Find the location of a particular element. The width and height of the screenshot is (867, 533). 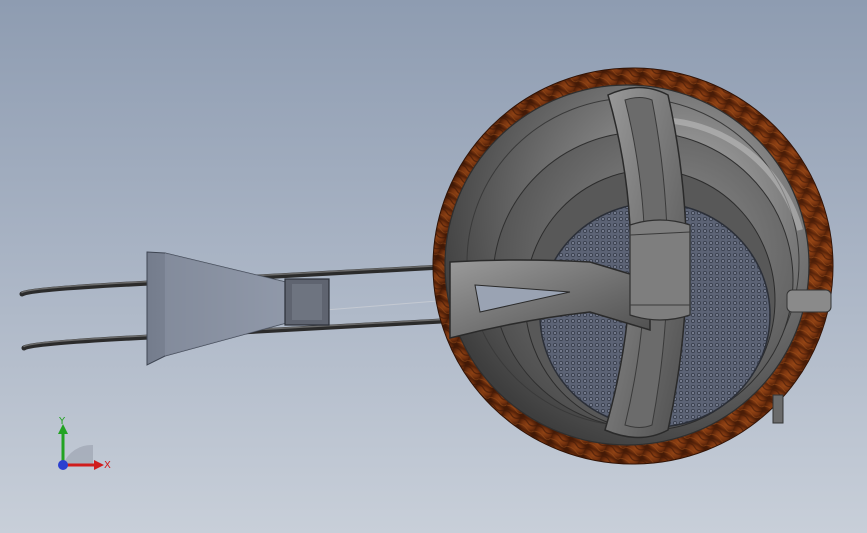

cable-connector is located at coordinates (809, 301).